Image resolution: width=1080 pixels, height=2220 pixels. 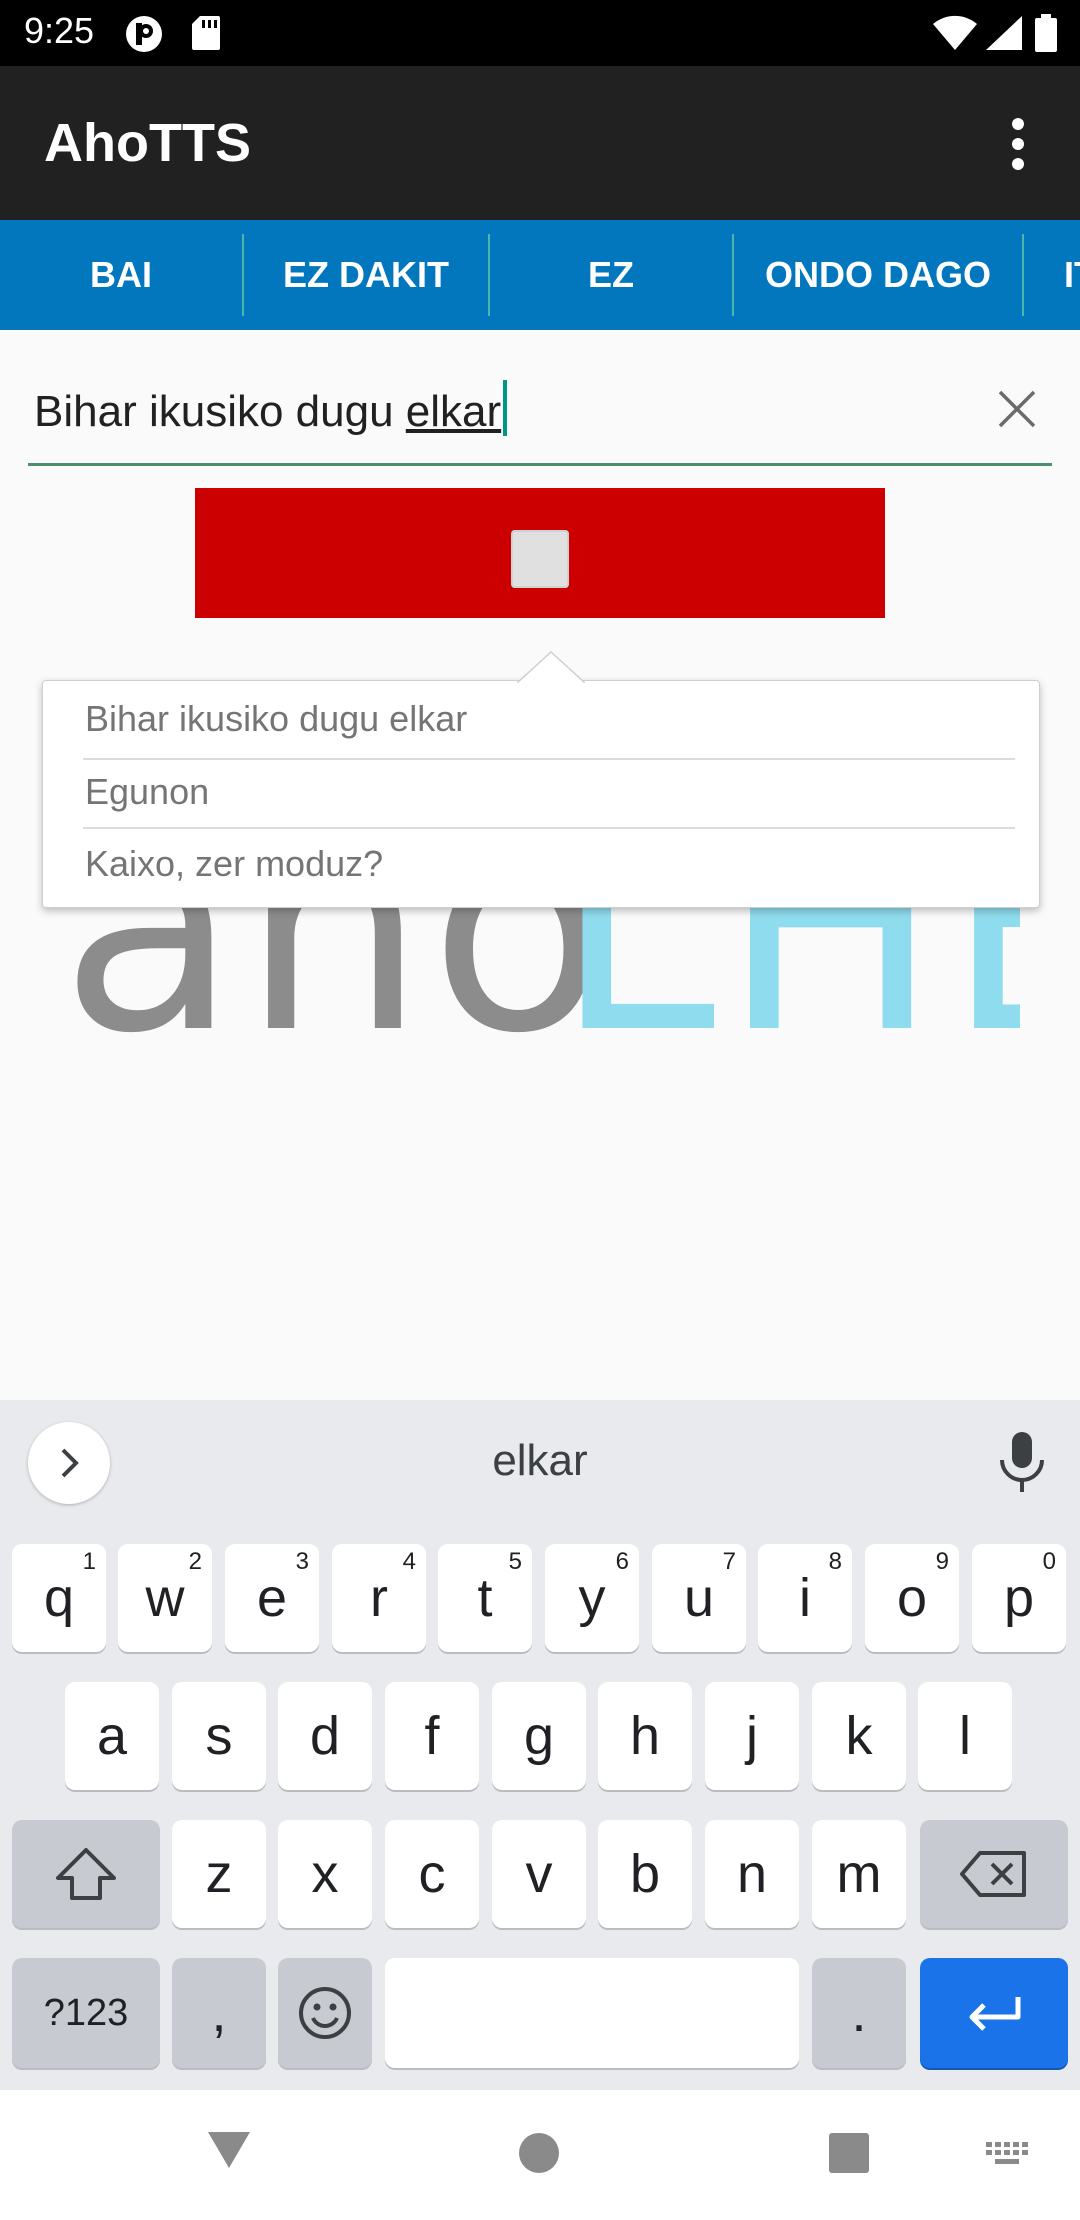 I want to click on shift-icon, so click(x=86, y=1874).